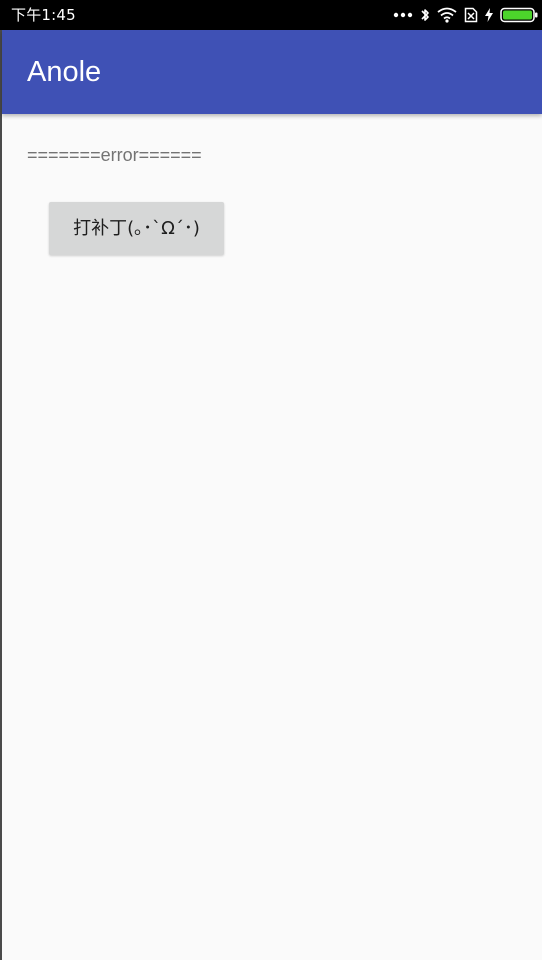 The width and height of the screenshot is (542, 960). What do you see at coordinates (136, 228) in the screenshot?
I see `patch-button: 打补丁(｡･`Ω´･)` at bounding box center [136, 228].